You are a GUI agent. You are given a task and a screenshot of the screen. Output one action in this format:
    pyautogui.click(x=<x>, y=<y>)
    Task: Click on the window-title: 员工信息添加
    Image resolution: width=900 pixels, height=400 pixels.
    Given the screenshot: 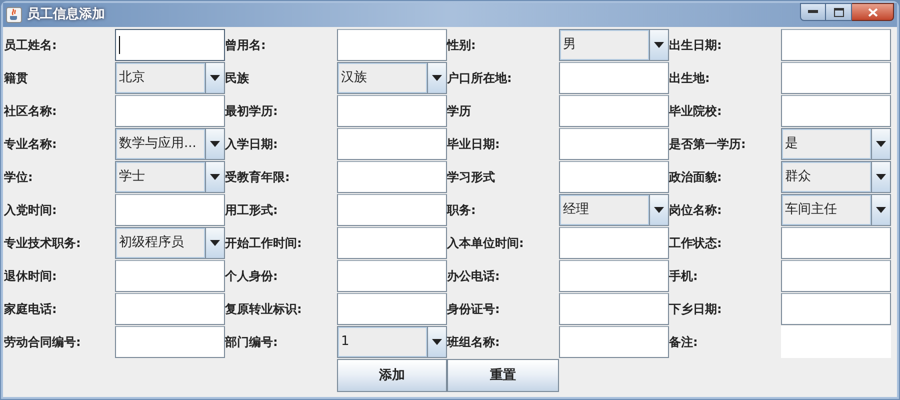 What is the action you would take?
    pyautogui.click(x=66, y=15)
    